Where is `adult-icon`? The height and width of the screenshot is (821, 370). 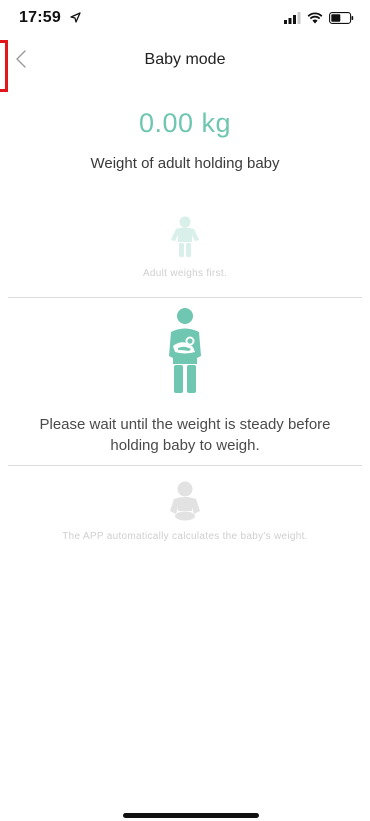 adult-icon is located at coordinates (185, 239).